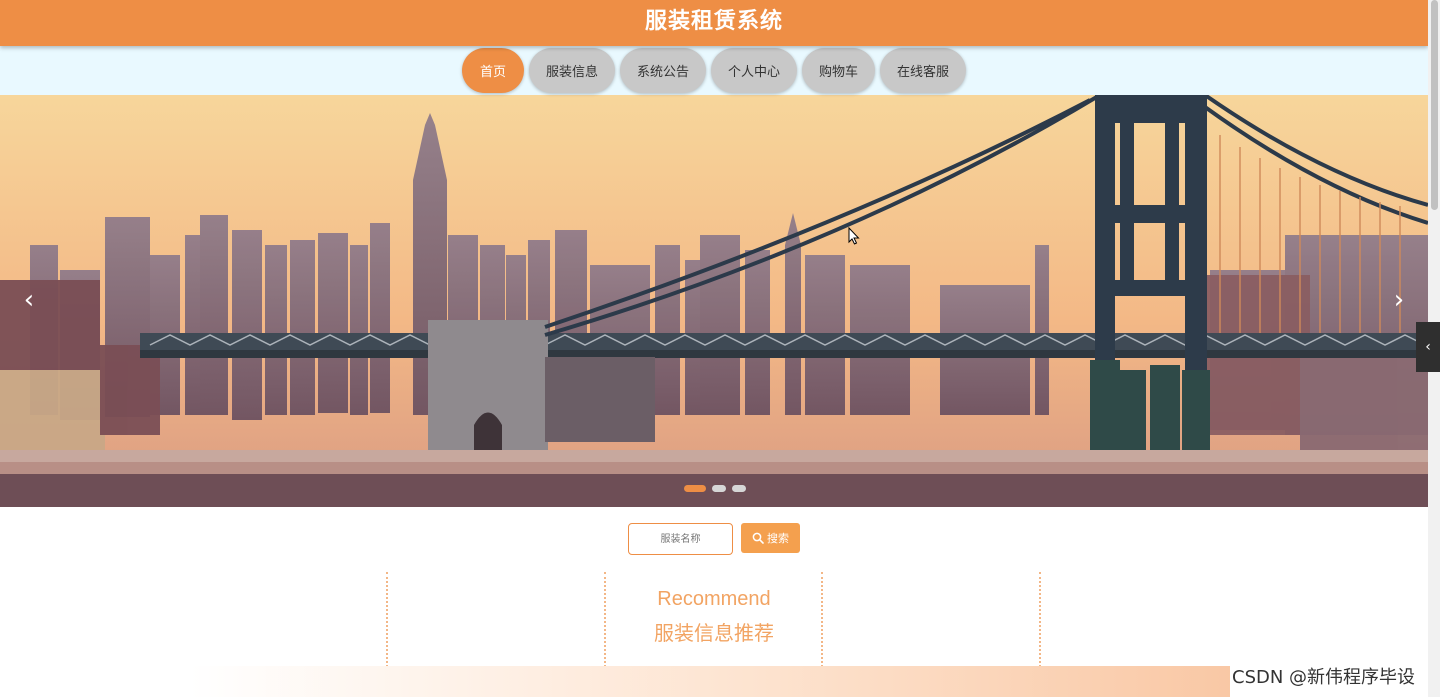 Image resolution: width=1440 pixels, height=697 pixels. What do you see at coordinates (1434, 105) in the screenshot?
I see `scrollbar-thumb` at bounding box center [1434, 105].